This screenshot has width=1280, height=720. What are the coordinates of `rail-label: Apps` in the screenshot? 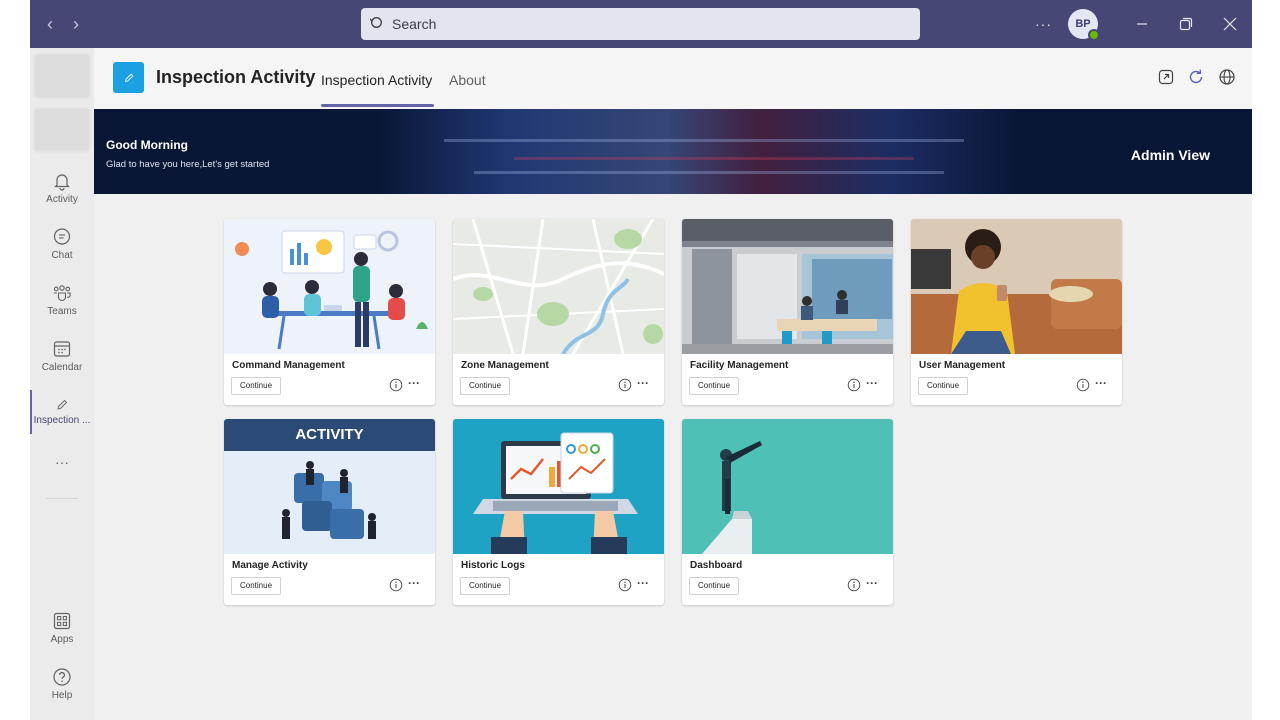 It's located at (62, 639).